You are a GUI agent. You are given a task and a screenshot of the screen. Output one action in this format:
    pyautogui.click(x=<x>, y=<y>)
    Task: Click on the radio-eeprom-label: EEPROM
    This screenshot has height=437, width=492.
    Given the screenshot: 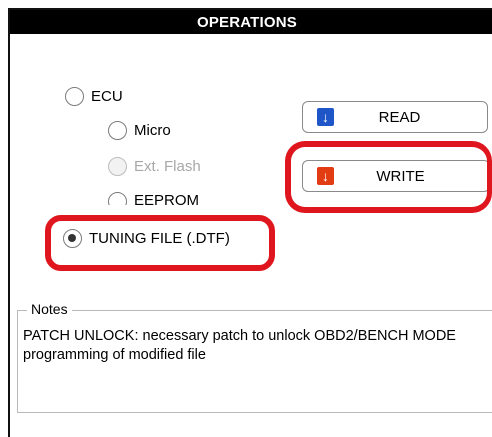 What is the action you would take?
    pyautogui.click(x=167, y=198)
    